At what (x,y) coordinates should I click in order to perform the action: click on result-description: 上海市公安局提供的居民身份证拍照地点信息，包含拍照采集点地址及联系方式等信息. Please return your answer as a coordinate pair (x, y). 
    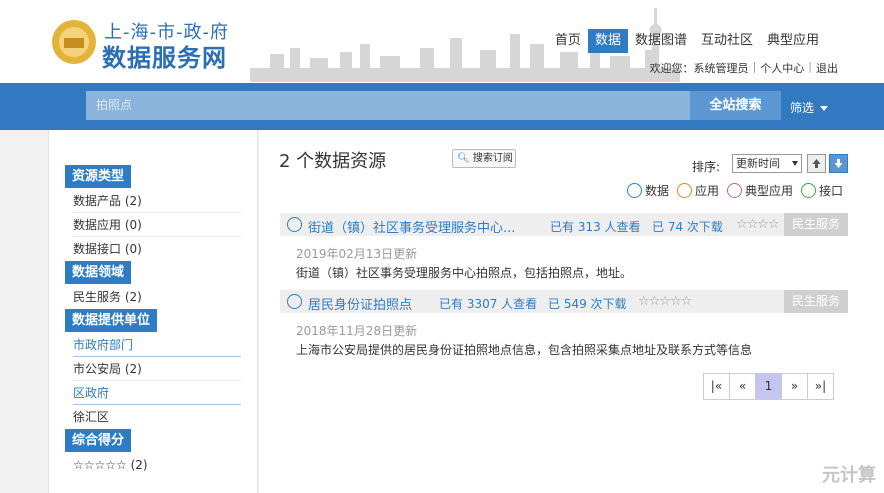
    Looking at the image, I should click on (524, 350).